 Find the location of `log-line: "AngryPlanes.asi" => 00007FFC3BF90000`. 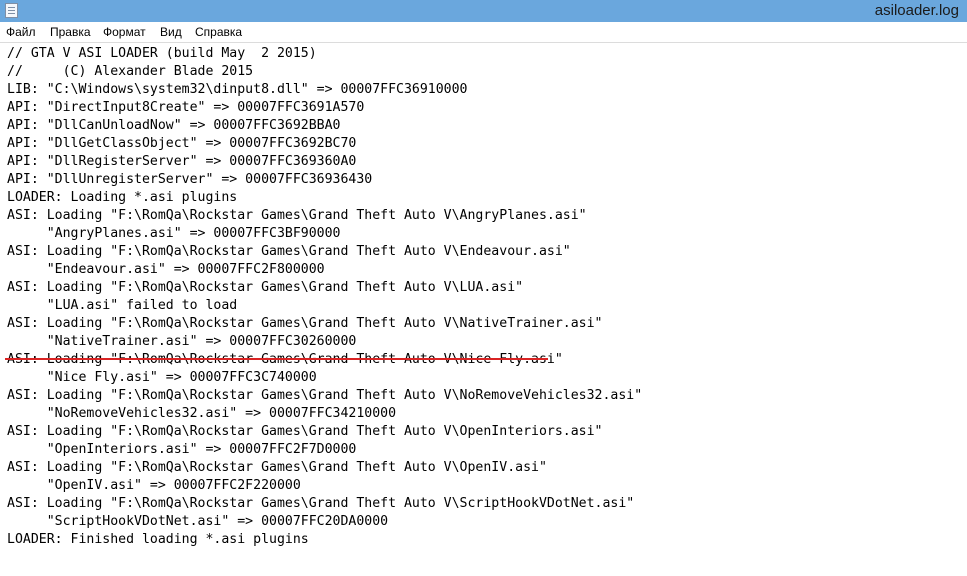

log-line: "AngryPlanes.asi" => 00007FFC3BF90000 is located at coordinates (174, 233).